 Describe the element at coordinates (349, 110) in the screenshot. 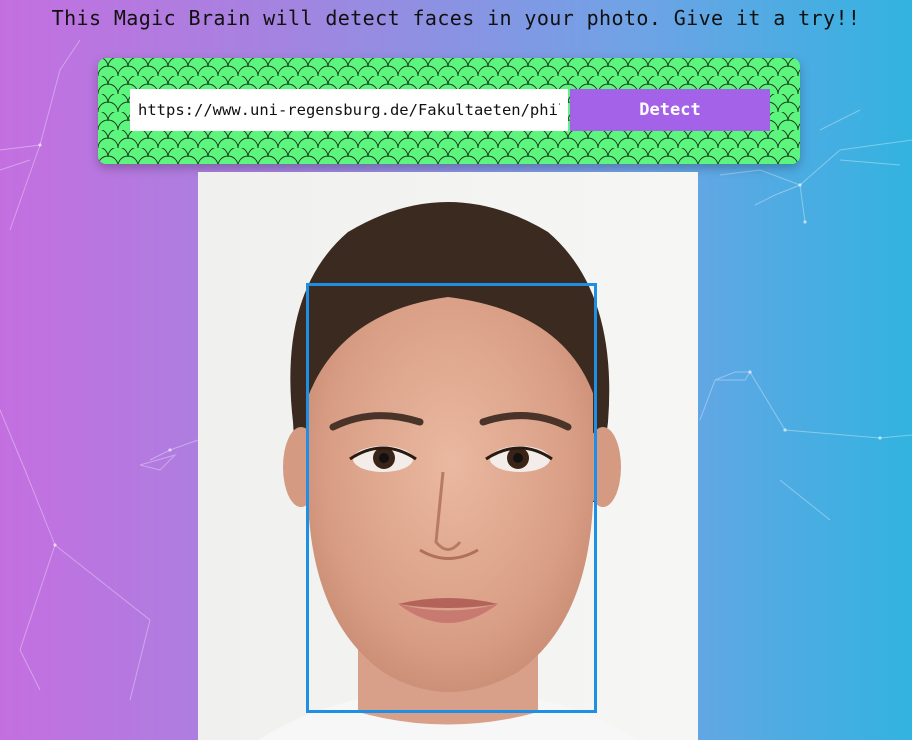

I see `image-url-input` at that location.